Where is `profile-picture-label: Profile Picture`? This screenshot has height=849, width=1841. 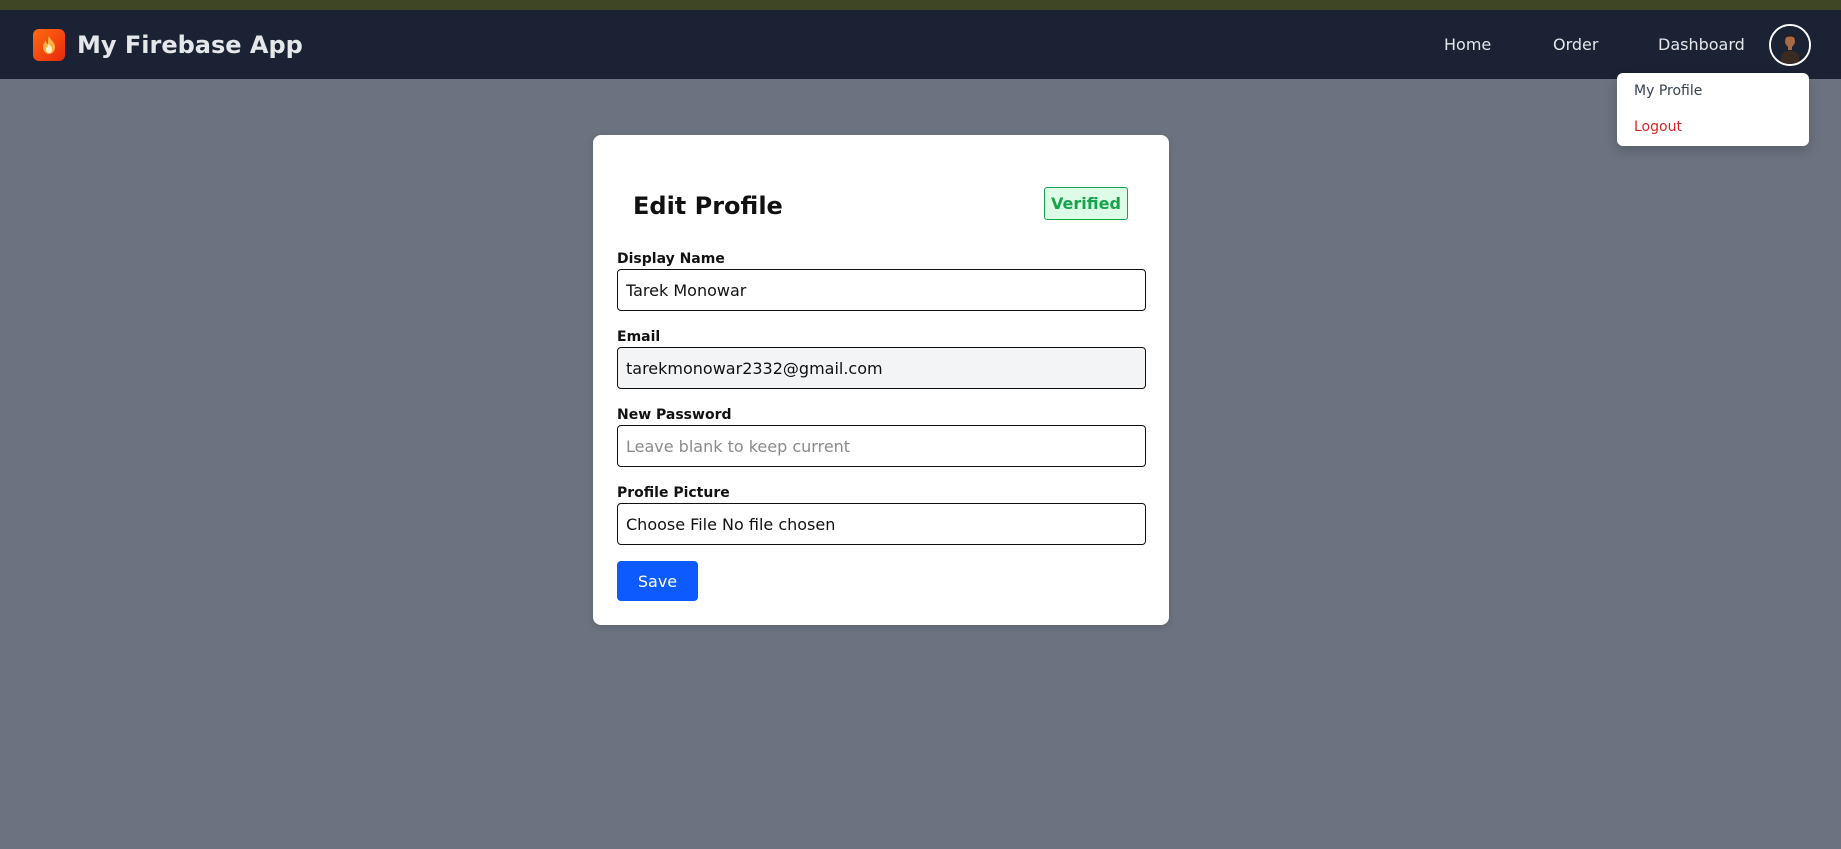
profile-picture-label: Profile Picture is located at coordinates (673, 493).